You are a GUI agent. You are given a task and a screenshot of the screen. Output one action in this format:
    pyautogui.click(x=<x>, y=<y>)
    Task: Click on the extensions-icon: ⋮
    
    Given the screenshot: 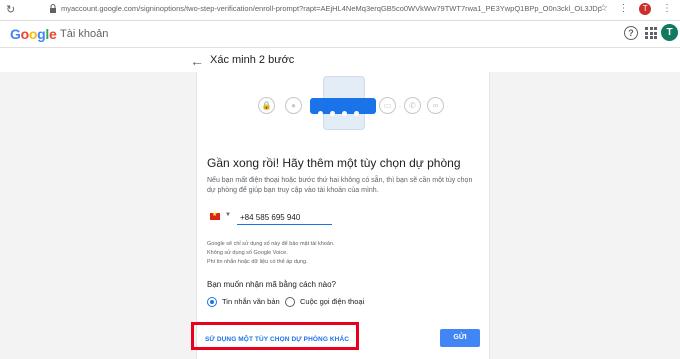 What is the action you would take?
    pyautogui.click(x=623, y=8)
    